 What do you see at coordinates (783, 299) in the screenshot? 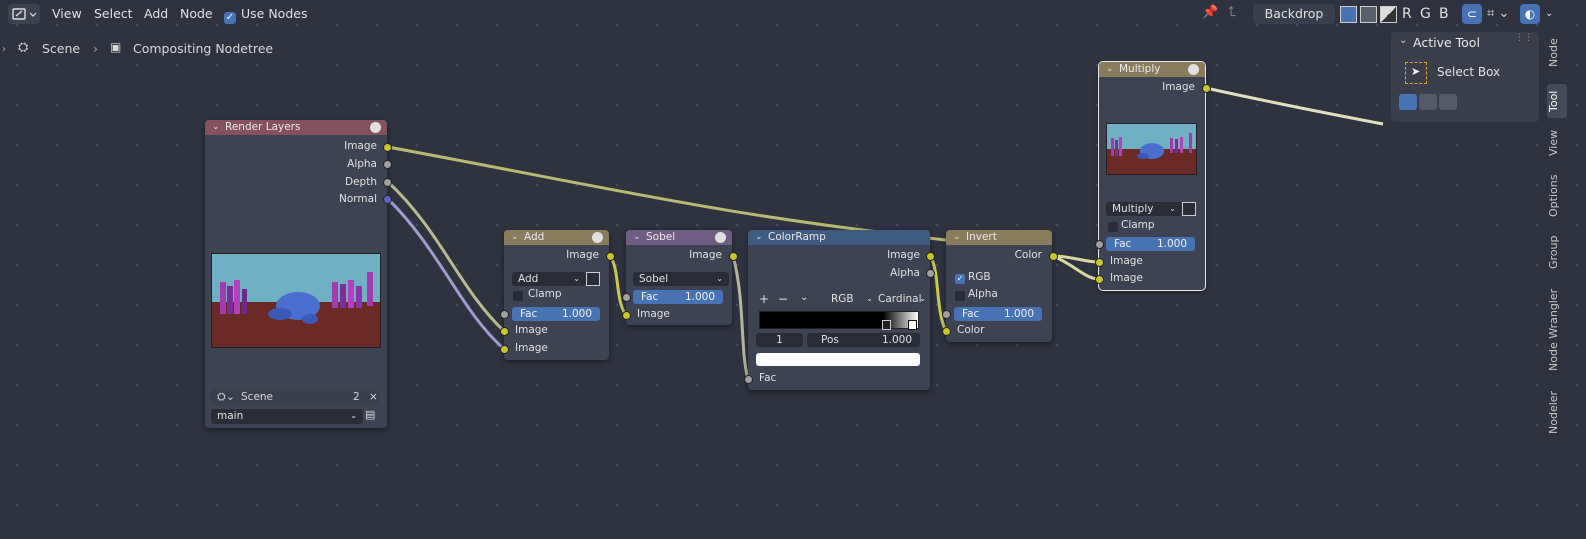
I see `remove-stop-icon: −` at bounding box center [783, 299].